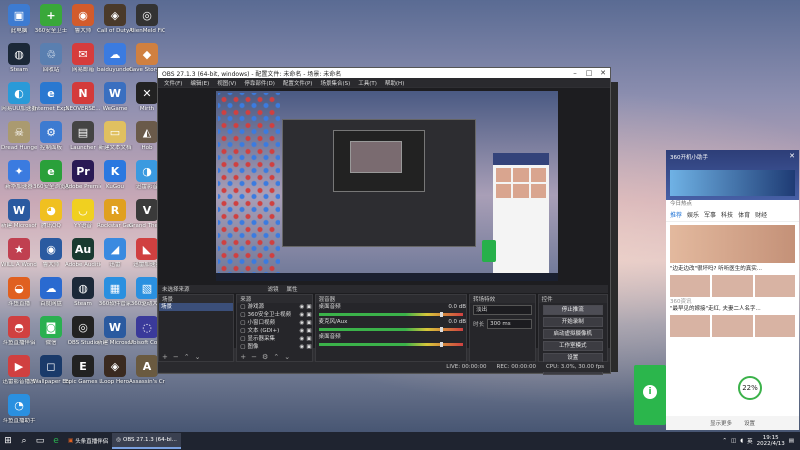 This screenshot has width=800, height=450. Describe the element at coordinates (50, 148) in the screenshot. I see `desktop-icon-label: 控制面板` at that location.